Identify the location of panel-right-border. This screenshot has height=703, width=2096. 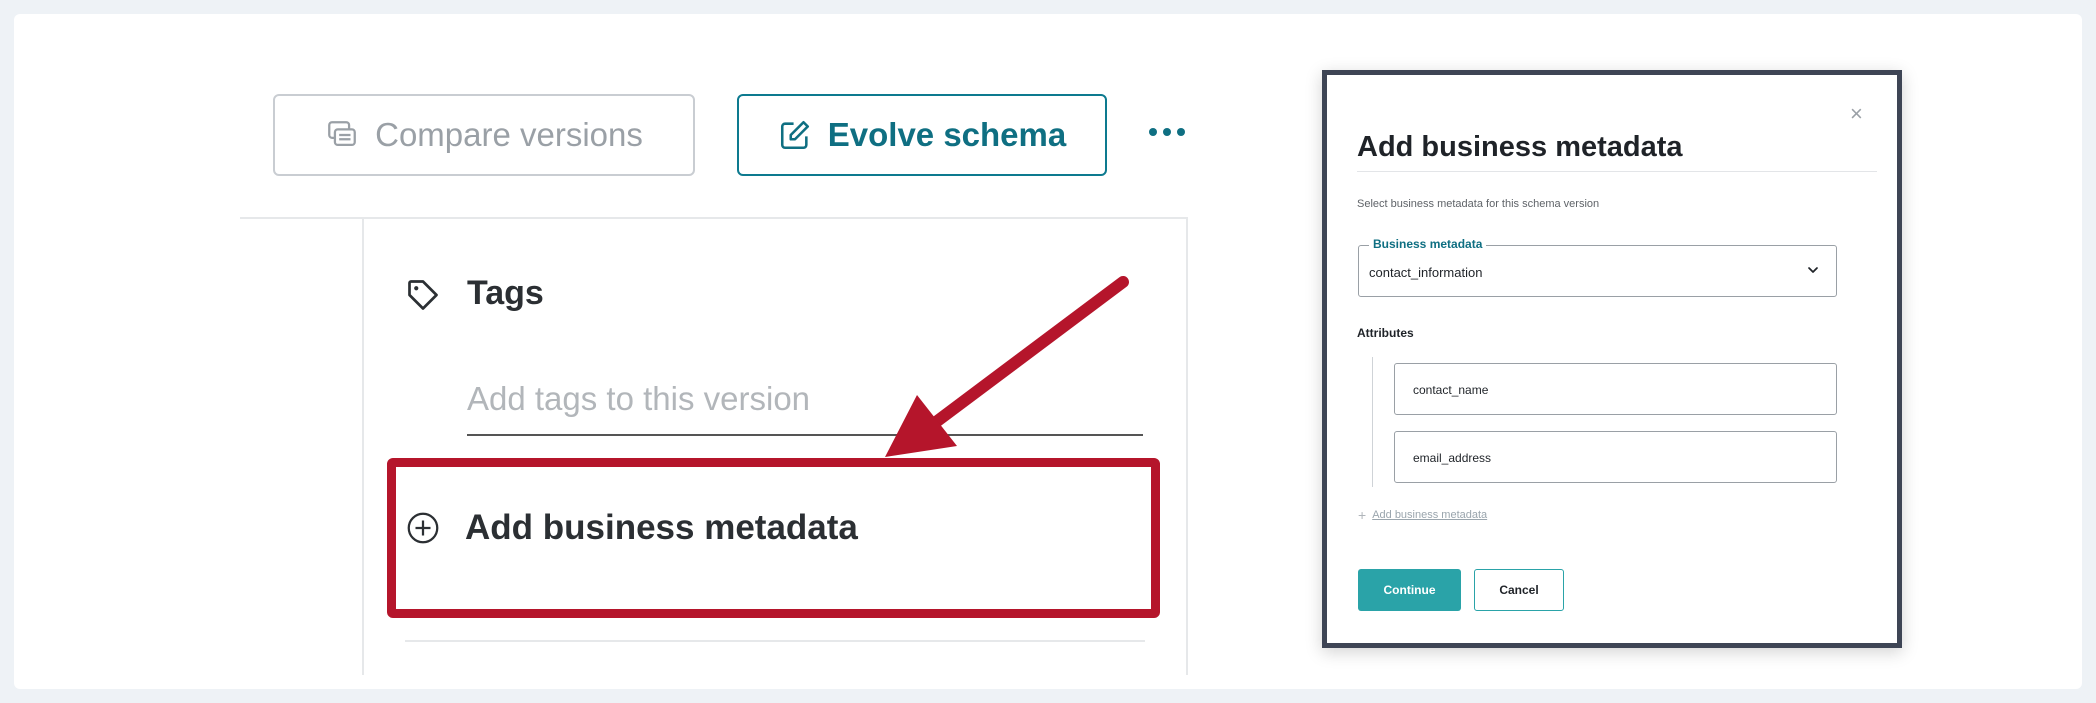
(1187, 447).